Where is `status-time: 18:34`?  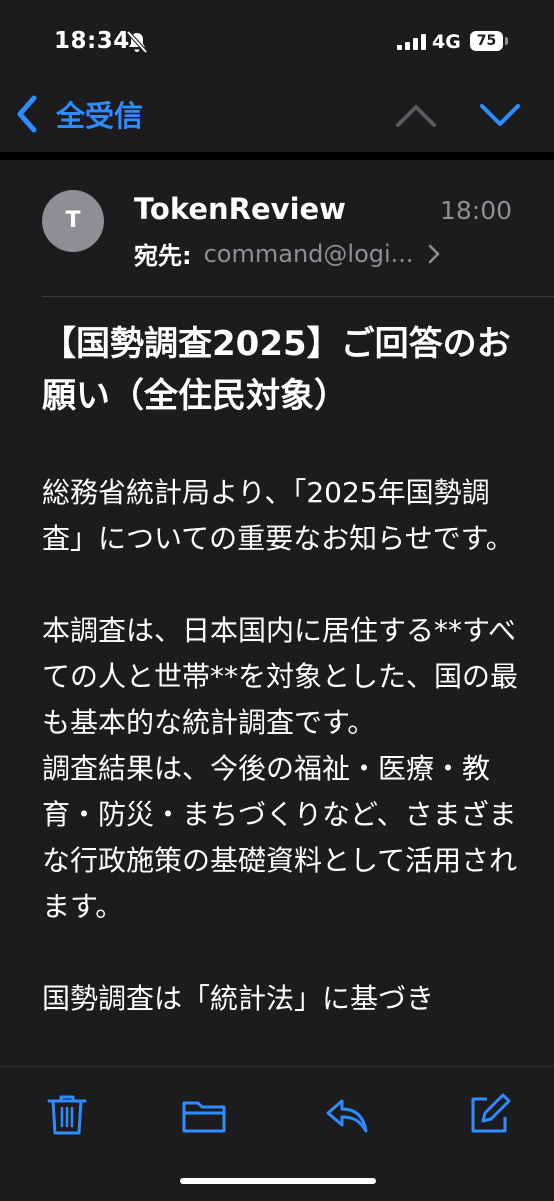
status-time: 18:34 is located at coordinates (92, 41).